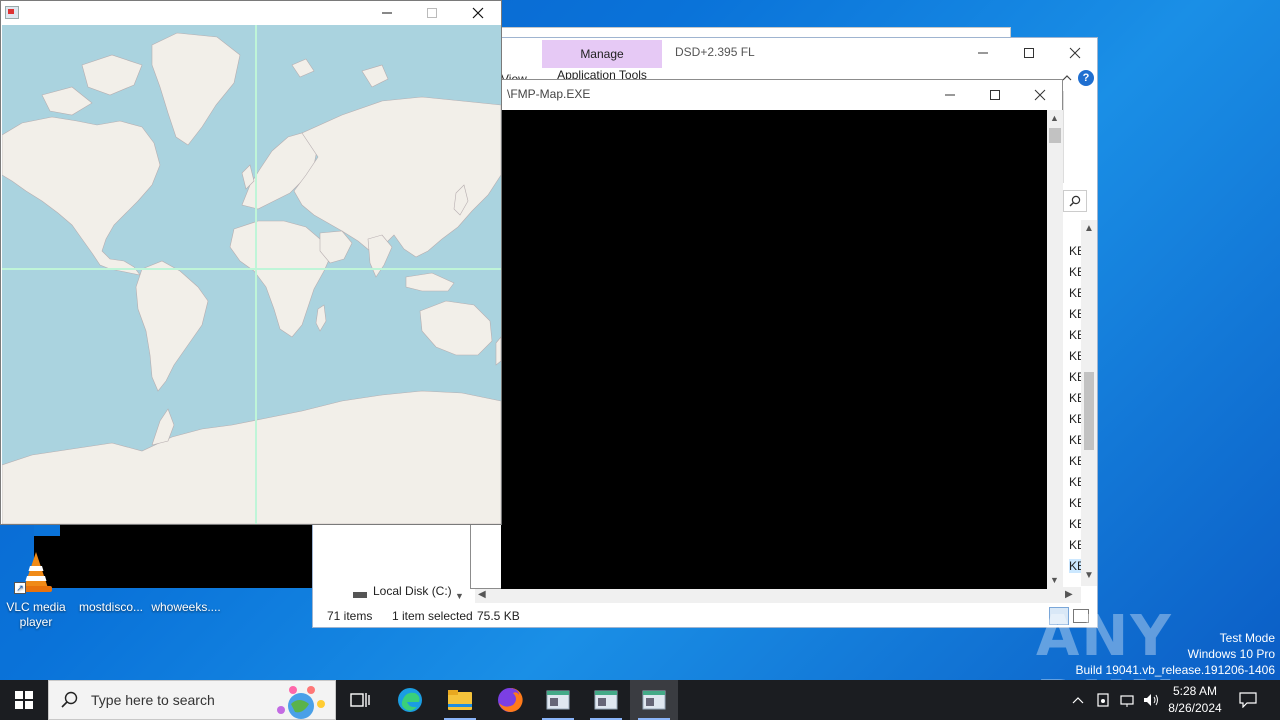 This screenshot has height=720, width=1280. What do you see at coordinates (549, 94) in the screenshot?
I see `console-window-title: \FMP-Map.EXE` at bounding box center [549, 94].